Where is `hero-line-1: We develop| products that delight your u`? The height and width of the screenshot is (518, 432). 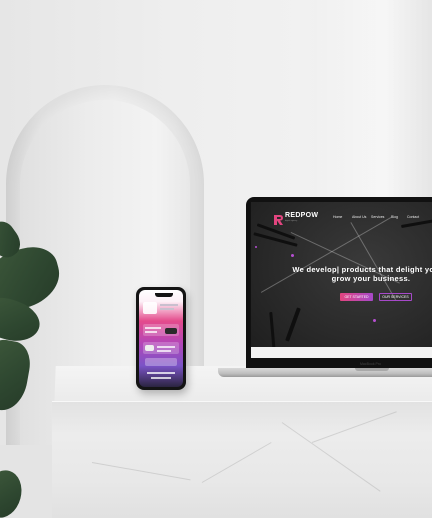 hero-line-1: We develop| products that delight your u is located at coordinates (362, 269).